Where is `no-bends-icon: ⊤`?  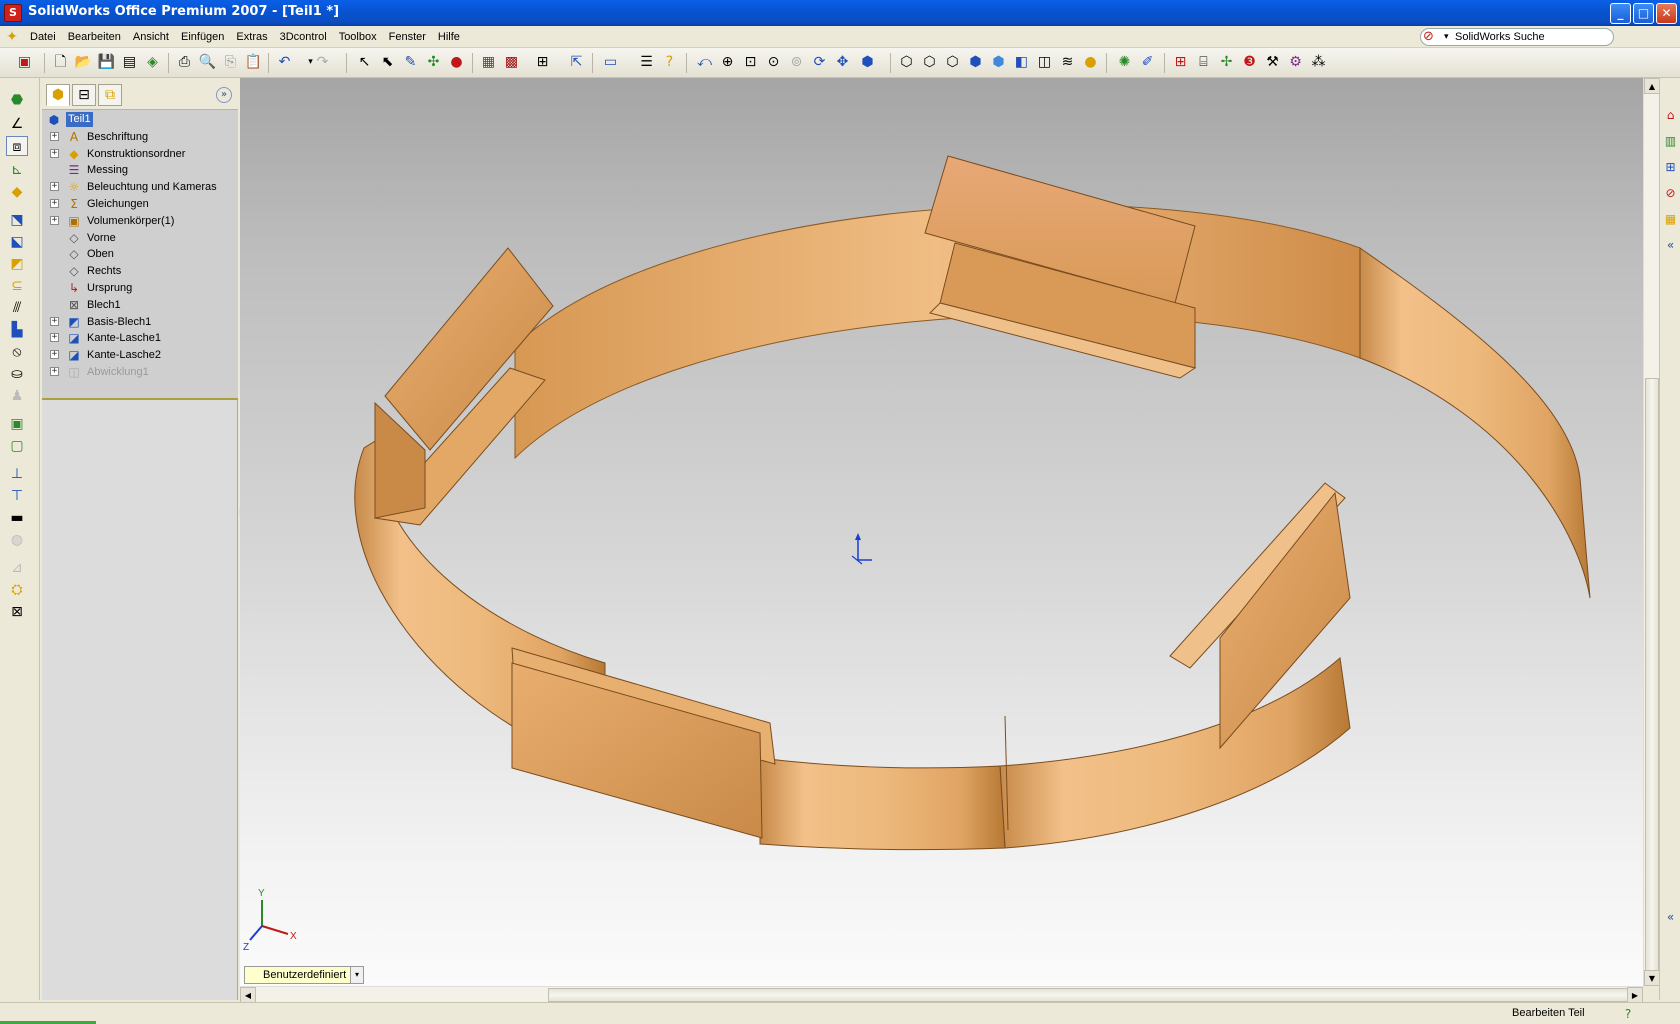
no-bends-icon: ⊤ is located at coordinates (17, 496).